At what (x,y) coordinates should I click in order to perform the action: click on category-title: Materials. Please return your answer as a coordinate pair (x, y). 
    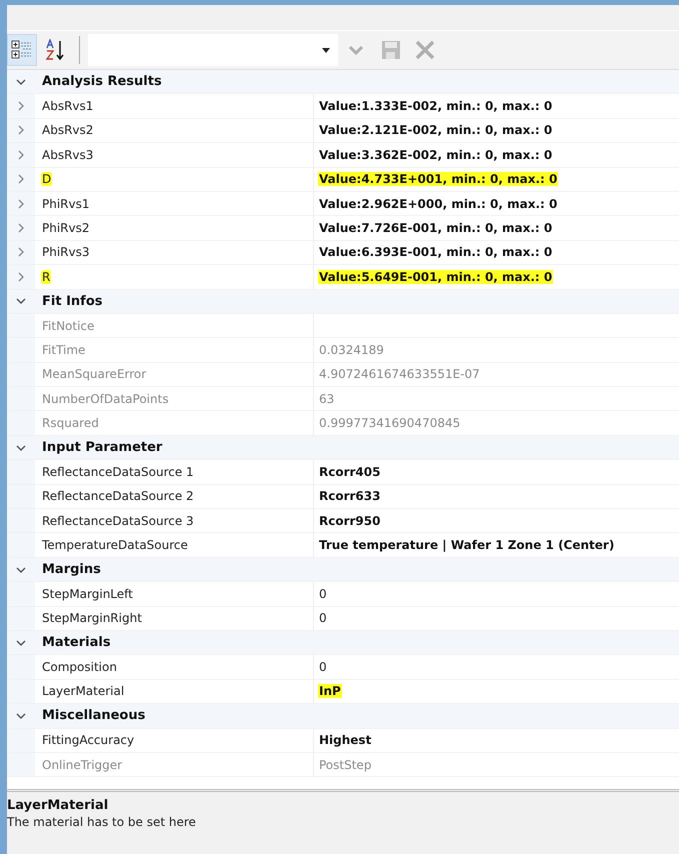
    Looking at the image, I should click on (76, 642).